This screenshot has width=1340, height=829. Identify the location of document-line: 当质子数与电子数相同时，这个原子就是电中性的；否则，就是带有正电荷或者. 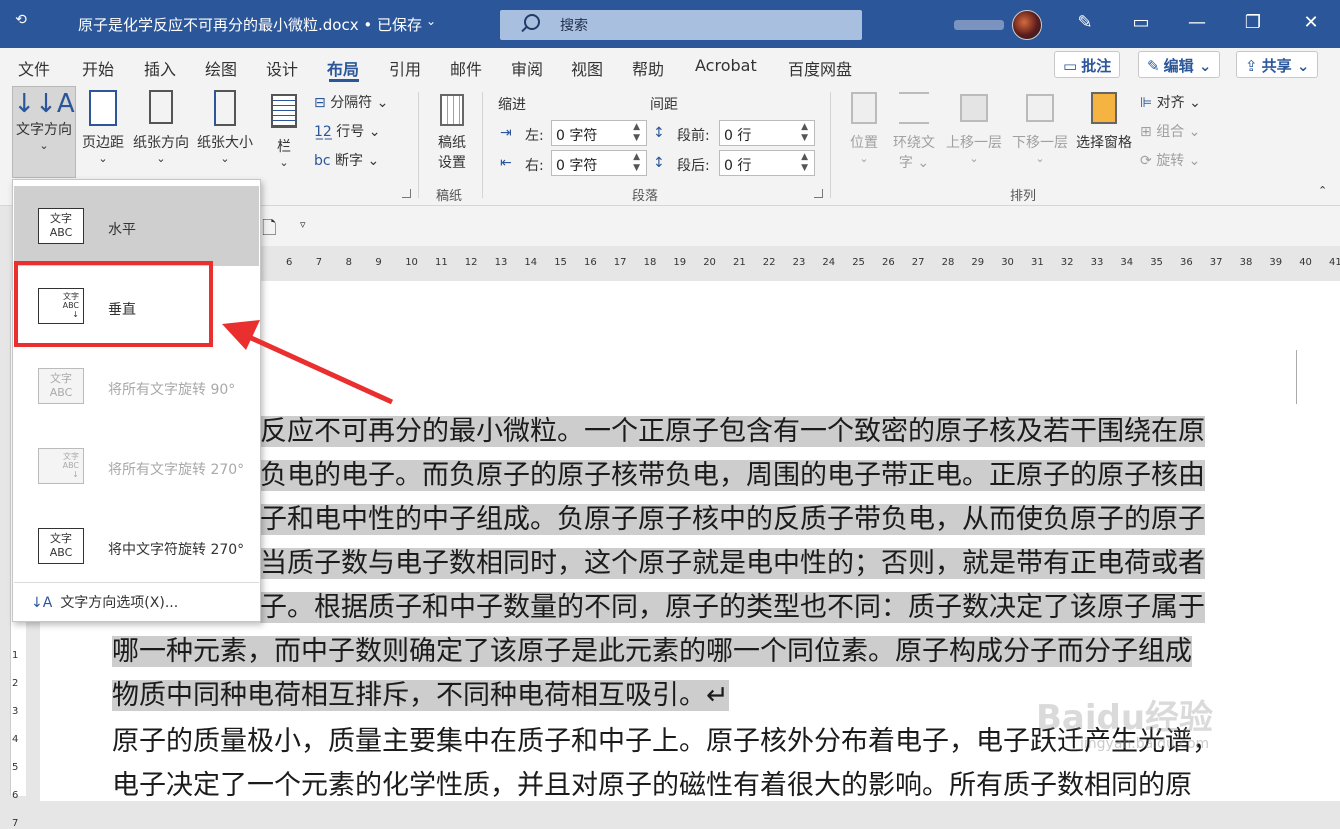
(800, 560).